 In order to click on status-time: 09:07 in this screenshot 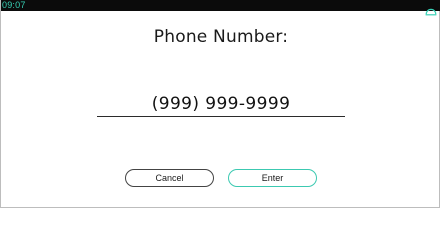, I will do `click(14, 5)`.